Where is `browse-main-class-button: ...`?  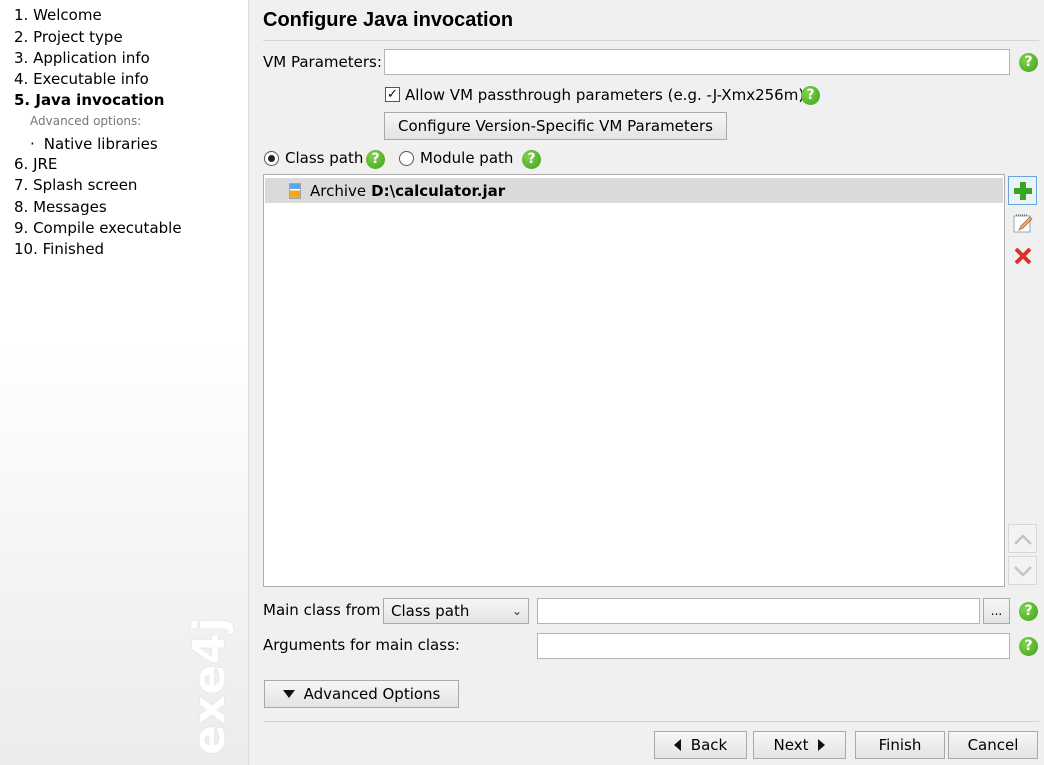
browse-main-class-button: ... is located at coordinates (996, 611).